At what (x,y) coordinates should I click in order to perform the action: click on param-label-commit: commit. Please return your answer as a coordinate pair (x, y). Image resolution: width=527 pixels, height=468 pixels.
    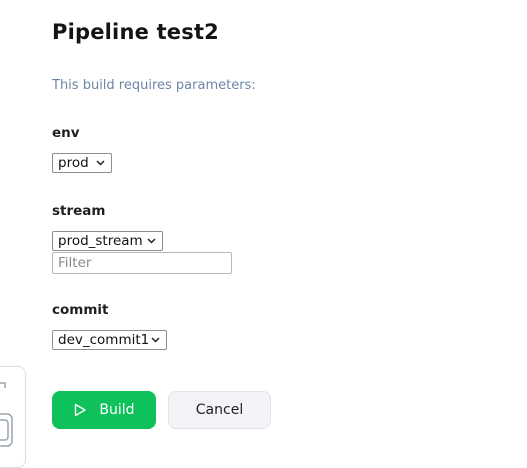
    Looking at the image, I should click on (80, 310).